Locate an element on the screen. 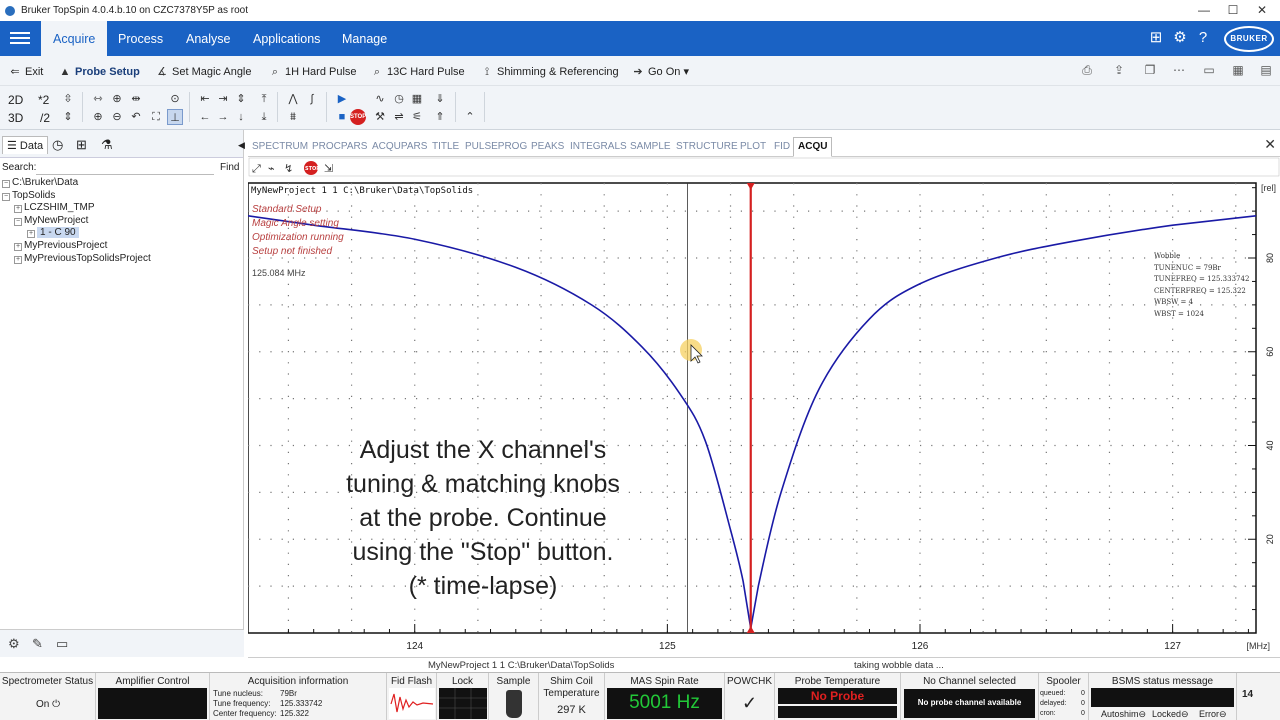  bottom-icon: ⤓ is located at coordinates (264, 117).